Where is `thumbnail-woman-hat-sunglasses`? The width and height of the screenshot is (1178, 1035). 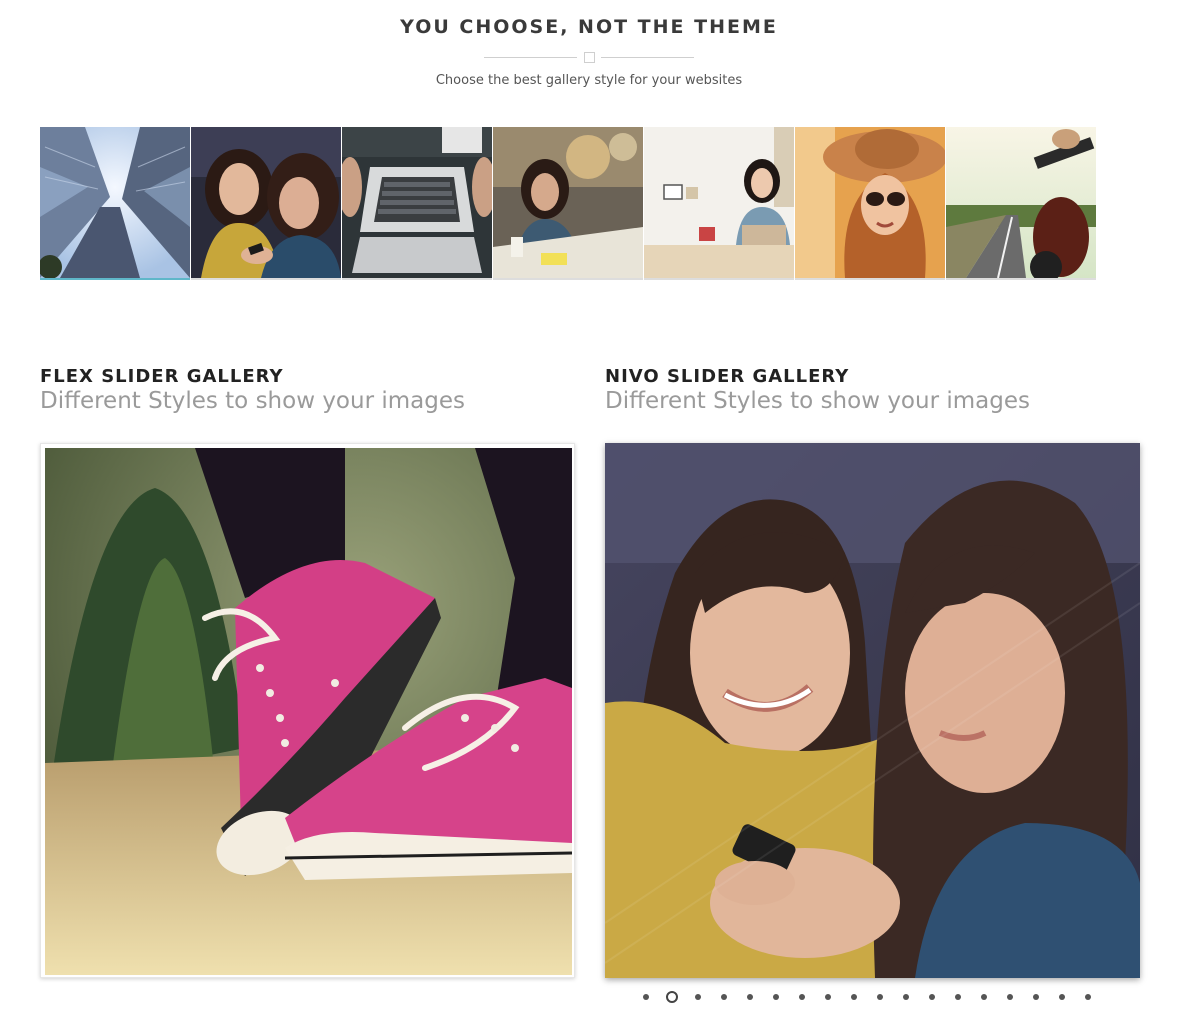 thumbnail-woman-hat-sunglasses is located at coordinates (870, 203).